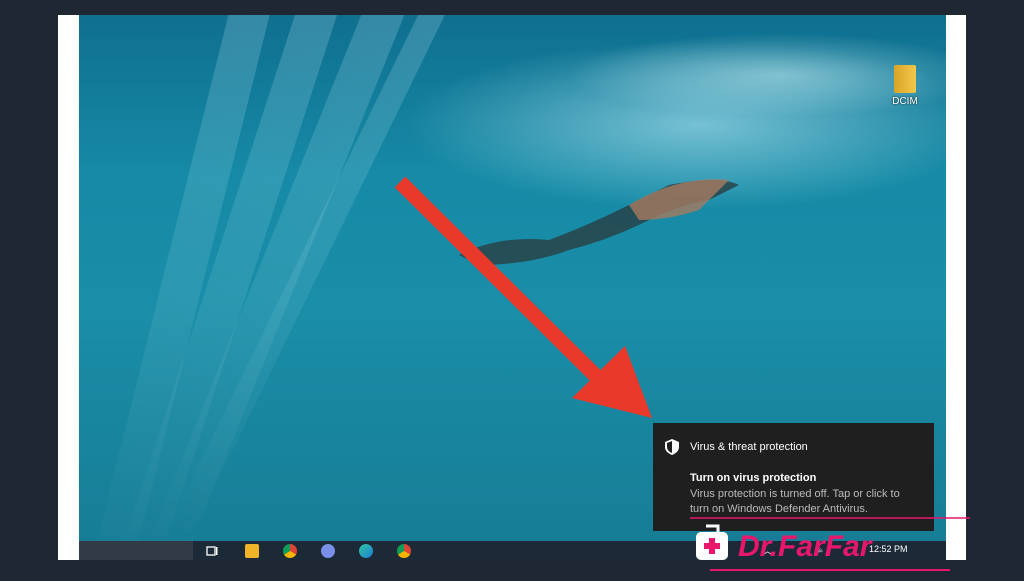 This screenshot has width=1024, height=581. I want to click on task-view-icon, so click(212, 551).